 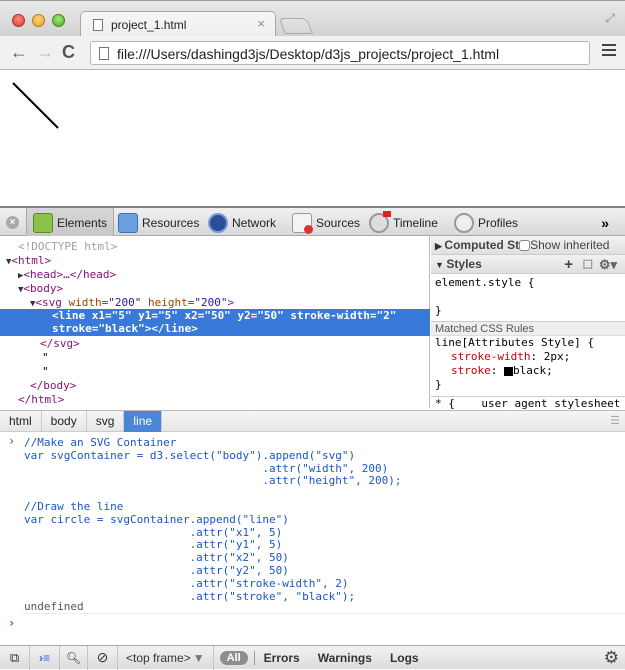 What do you see at coordinates (15, 657) in the screenshot?
I see `dock-icon: ⧉` at bounding box center [15, 657].